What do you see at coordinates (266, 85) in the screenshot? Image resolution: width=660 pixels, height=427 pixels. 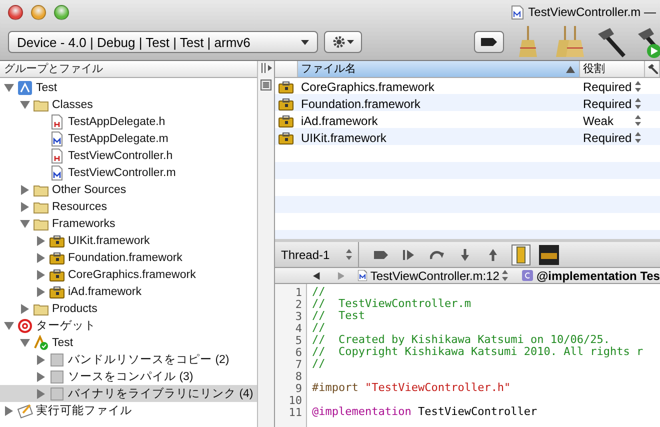 I see `list-icon` at bounding box center [266, 85].